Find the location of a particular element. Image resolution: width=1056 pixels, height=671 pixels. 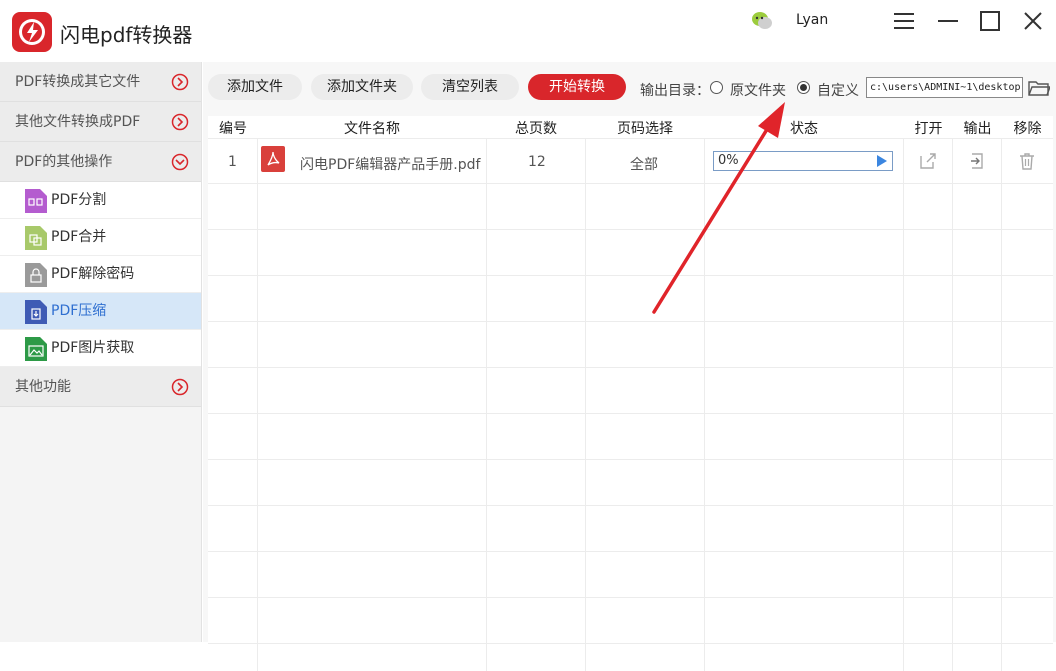

header-page-select: 页码选择 is located at coordinates (645, 129).